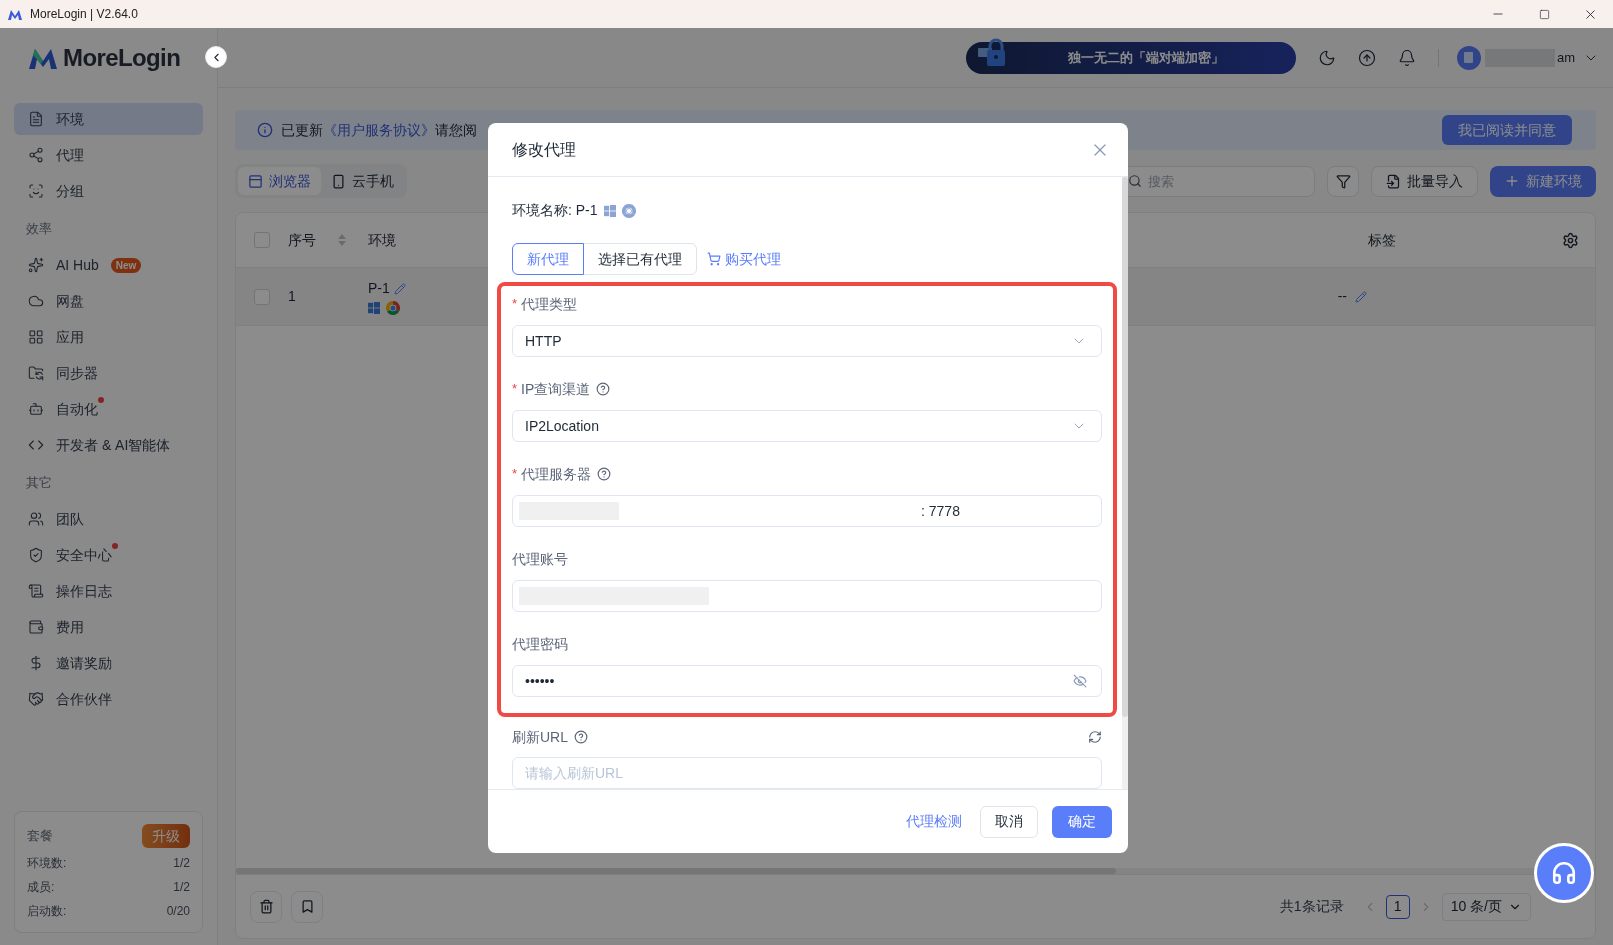  Describe the element at coordinates (126, 265) in the screenshot. I see `new-badge: New` at that location.